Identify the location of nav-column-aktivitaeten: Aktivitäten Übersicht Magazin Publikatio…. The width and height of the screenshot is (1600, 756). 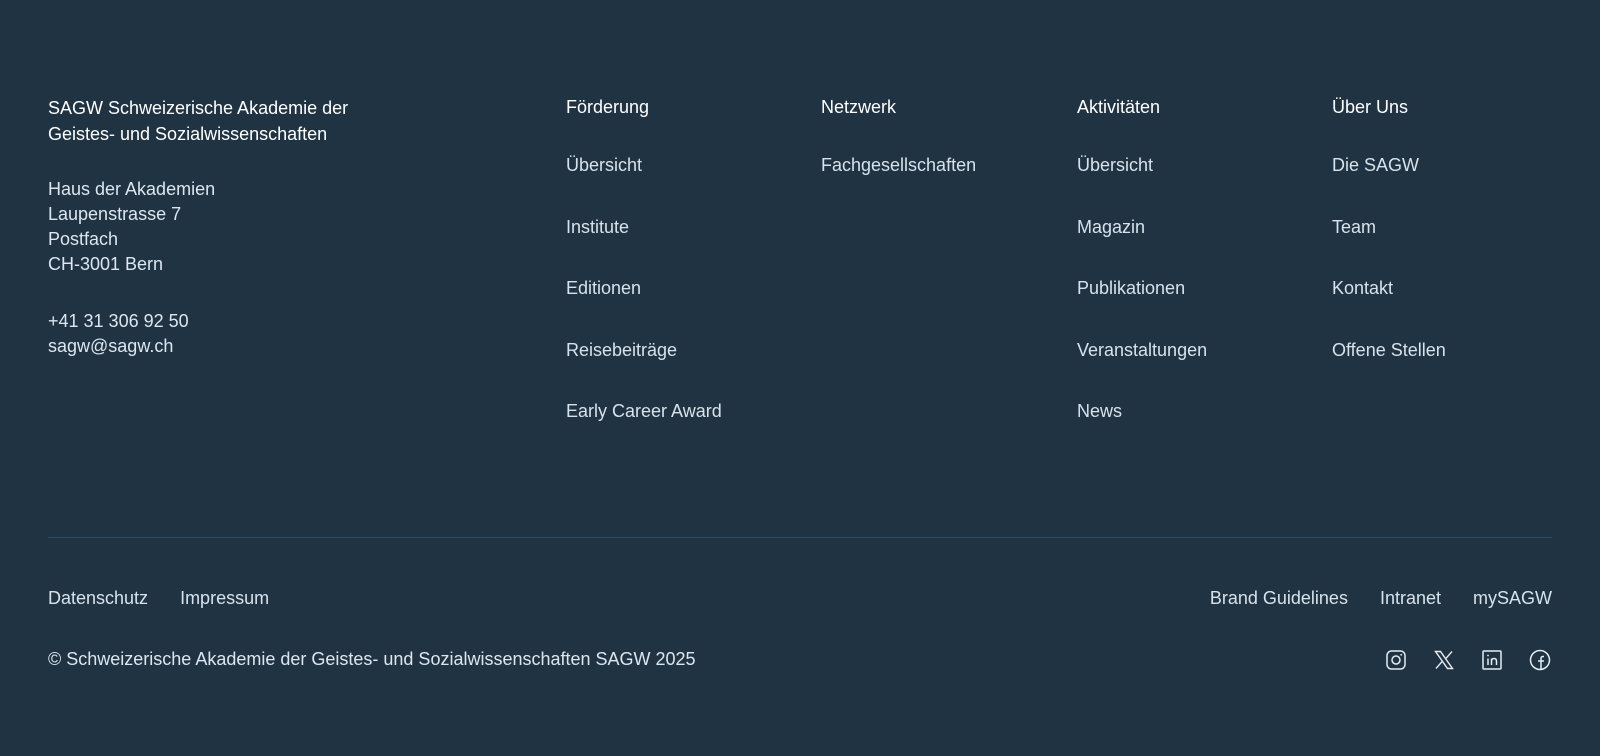
(1197, 278).